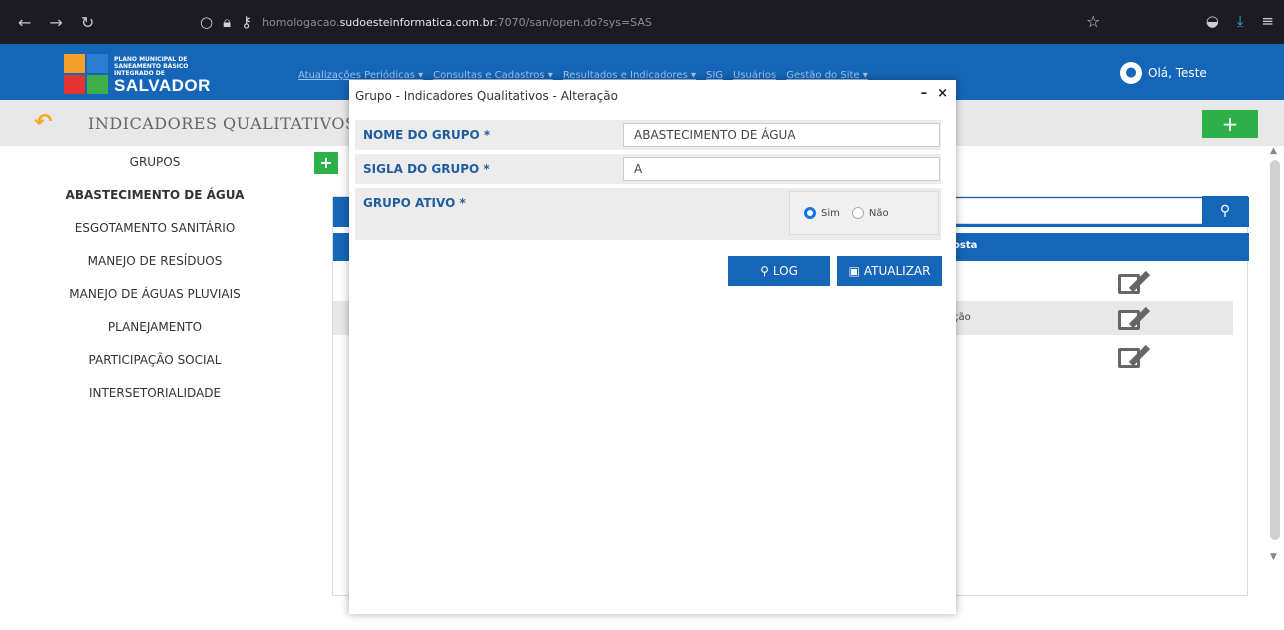 This screenshot has width=1284, height=630. I want to click on undo-back-icon: ↶, so click(43, 122).